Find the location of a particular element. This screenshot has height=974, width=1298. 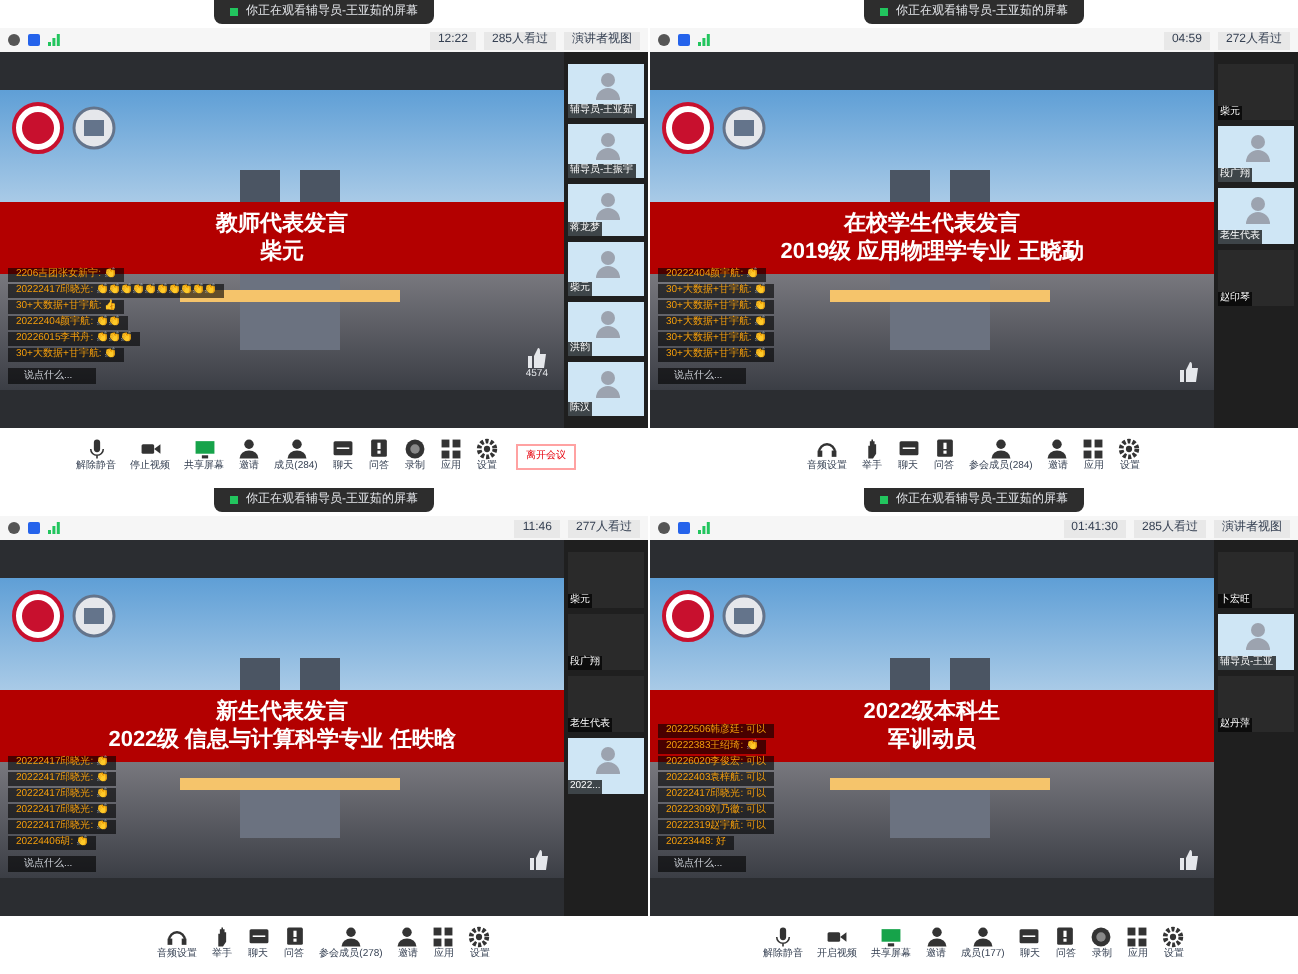

slide-title: 2022级 信息与计算科学专业 任昳晗 is located at coordinates (282, 740).